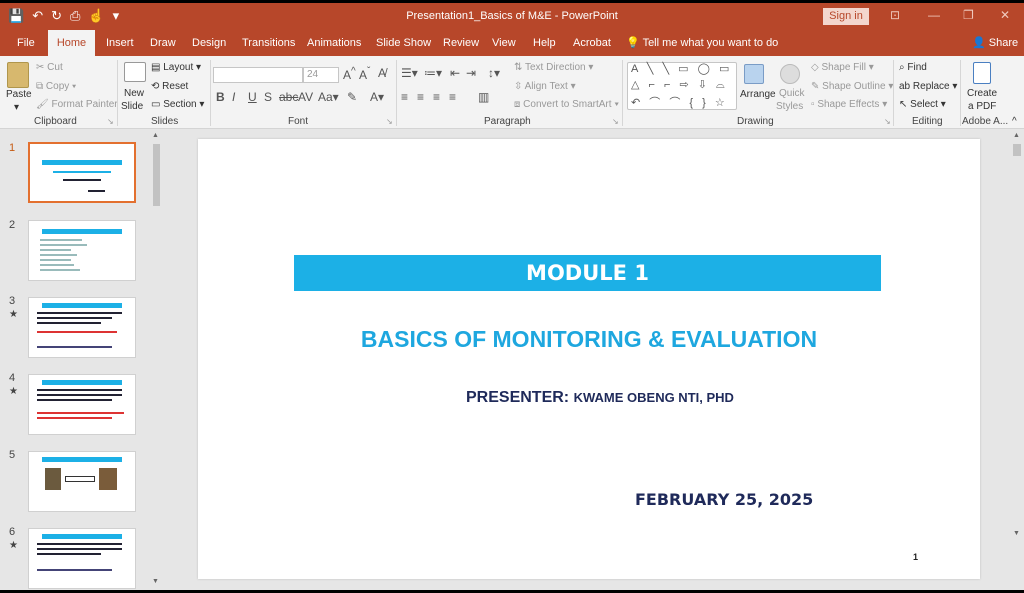  Describe the element at coordinates (504, 43) in the screenshot. I see `tab-view: View` at that location.